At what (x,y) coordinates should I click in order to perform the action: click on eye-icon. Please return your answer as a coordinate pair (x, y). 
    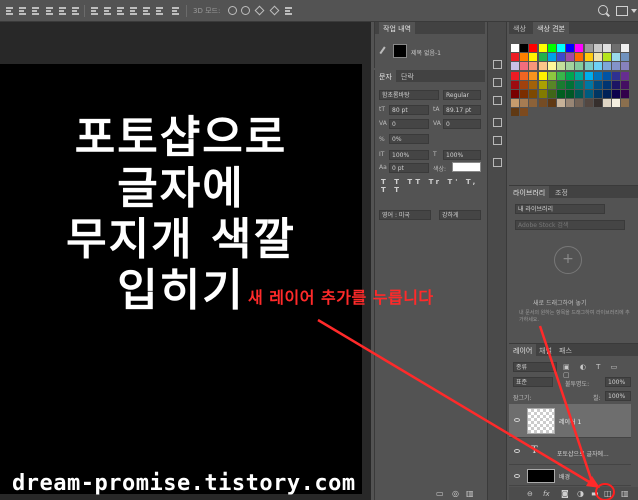
    Looking at the image, I should click on (517, 420).